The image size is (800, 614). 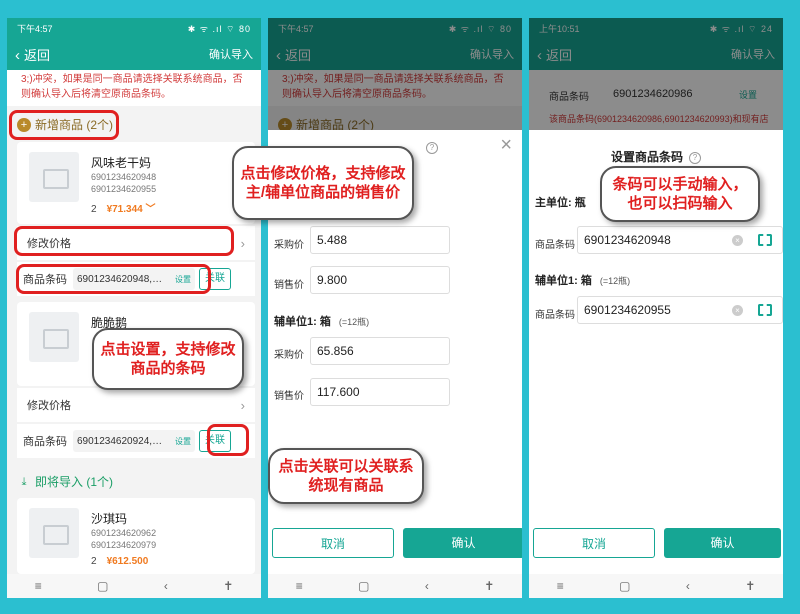 I want to click on highlight-link-button, so click(x=228, y=440).